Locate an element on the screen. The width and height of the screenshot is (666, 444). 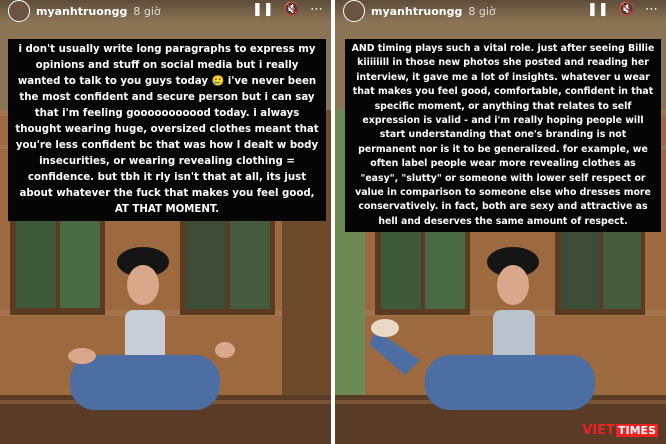
viettimes-logo: VIET TIMES is located at coordinates (620, 430).